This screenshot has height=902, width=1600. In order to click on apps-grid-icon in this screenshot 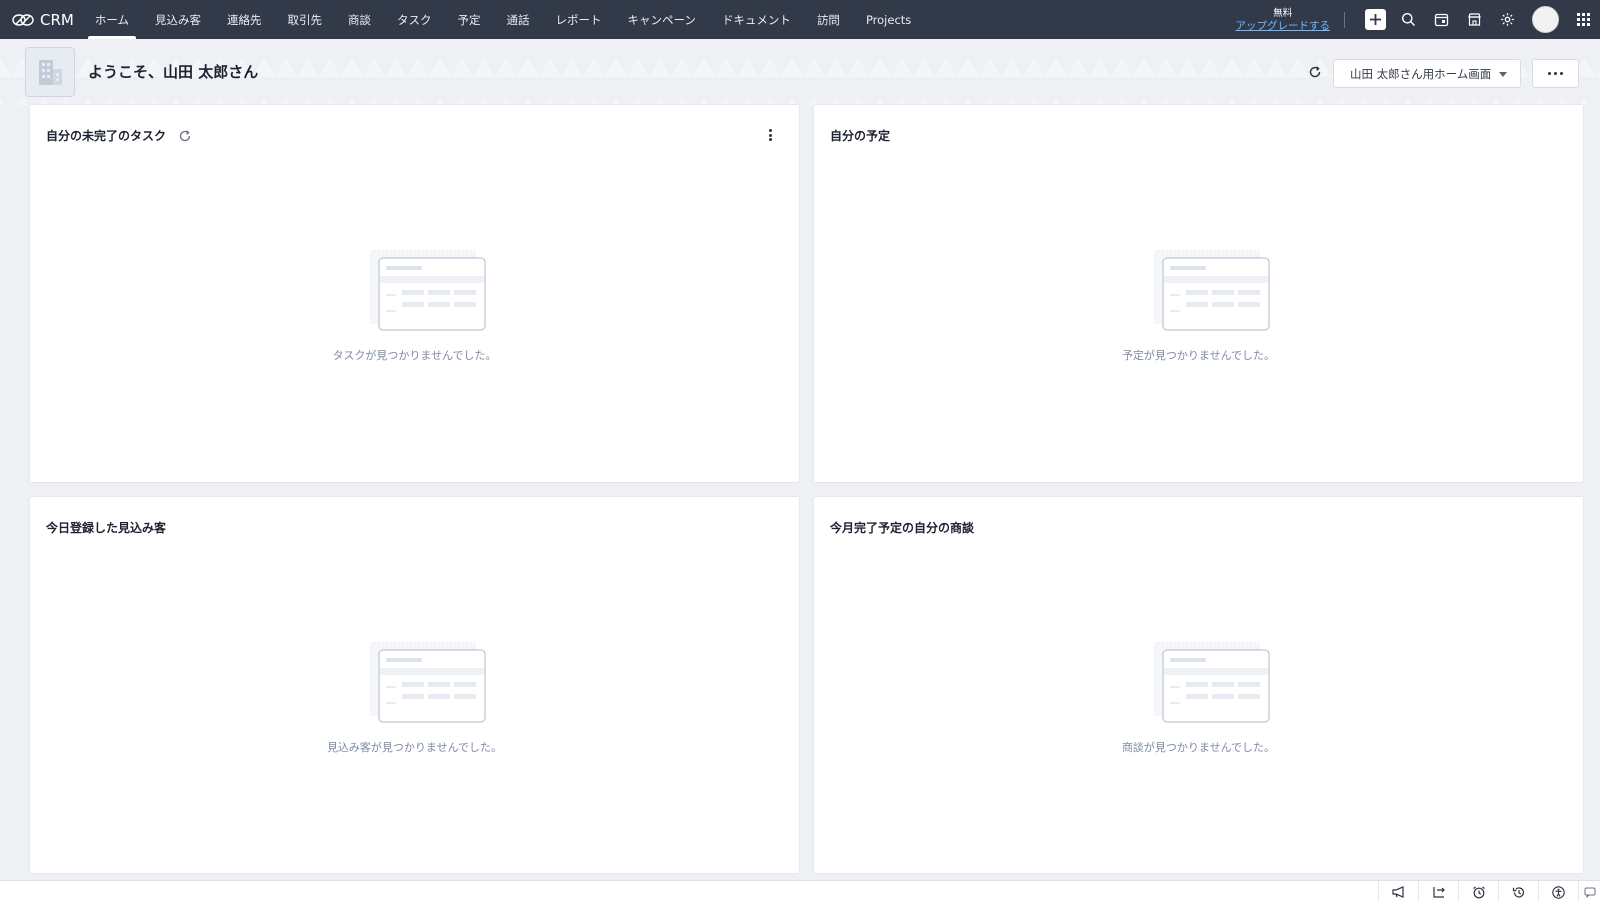, I will do `click(1583, 19)`.